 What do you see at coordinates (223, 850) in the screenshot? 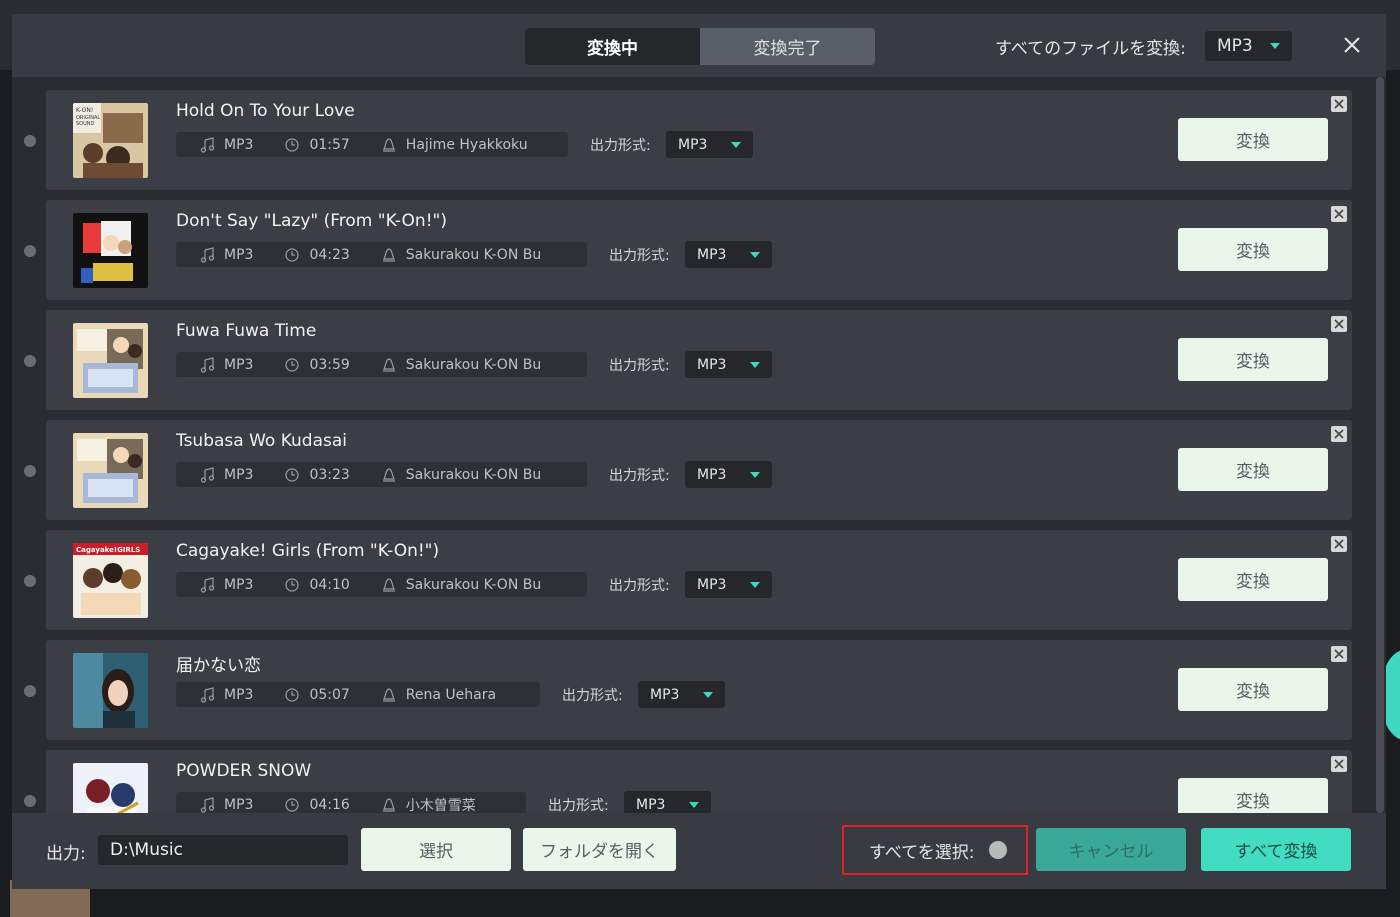
I see `output-path-field: D:\Music` at bounding box center [223, 850].